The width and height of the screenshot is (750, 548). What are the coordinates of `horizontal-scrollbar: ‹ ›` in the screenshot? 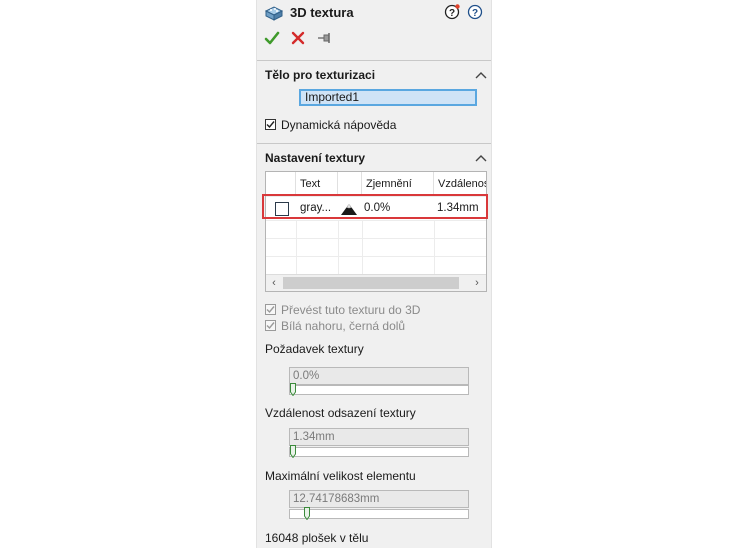 It's located at (376, 282).